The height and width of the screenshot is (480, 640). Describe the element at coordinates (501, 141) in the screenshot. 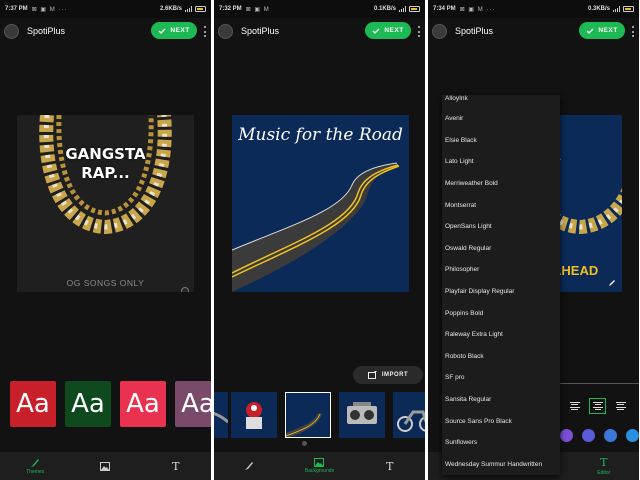

I see `font-option: Elsie Black` at that location.